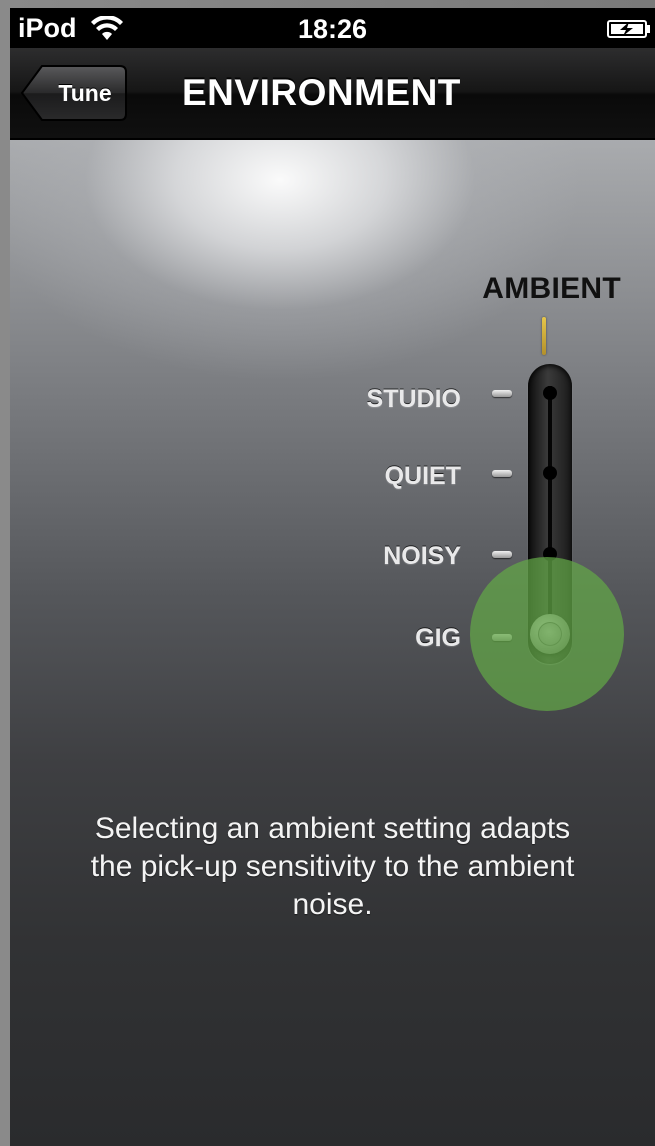  I want to click on gig-tick, so click(502, 637).